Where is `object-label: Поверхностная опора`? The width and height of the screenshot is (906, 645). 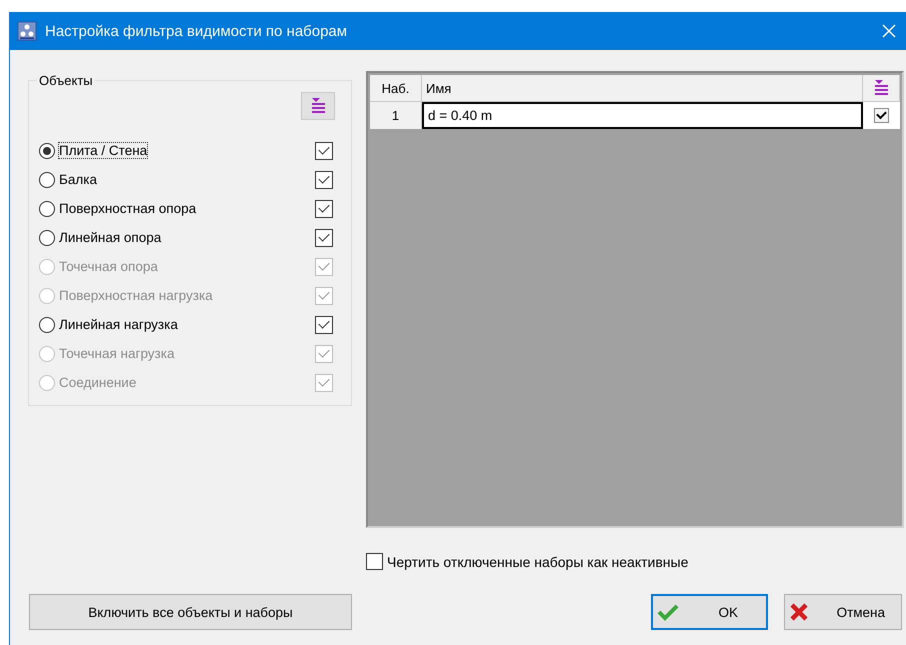 object-label: Поверхностная опора is located at coordinates (128, 208).